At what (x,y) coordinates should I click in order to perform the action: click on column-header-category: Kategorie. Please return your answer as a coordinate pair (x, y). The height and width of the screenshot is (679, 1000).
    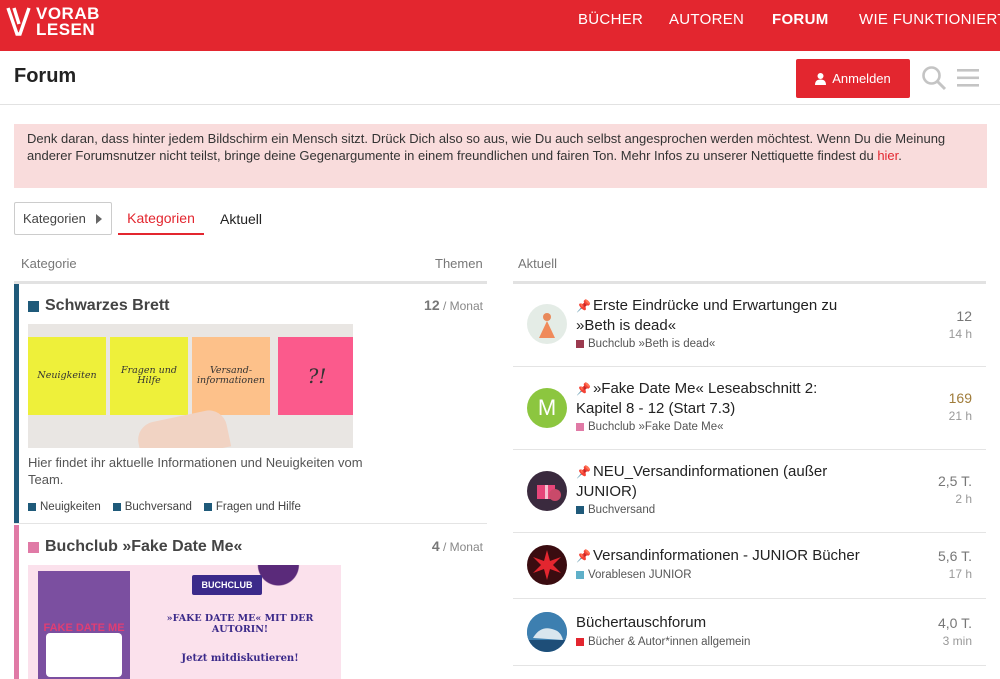
    Looking at the image, I should click on (49, 263).